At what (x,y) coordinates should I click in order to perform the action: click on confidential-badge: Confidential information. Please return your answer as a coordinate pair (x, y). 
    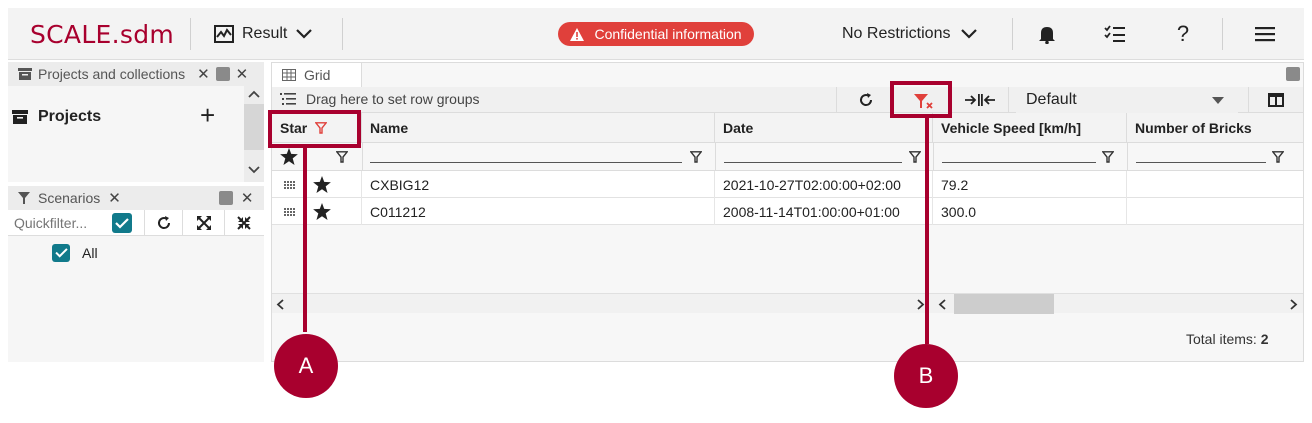
    Looking at the image, I should click on (656, 34).